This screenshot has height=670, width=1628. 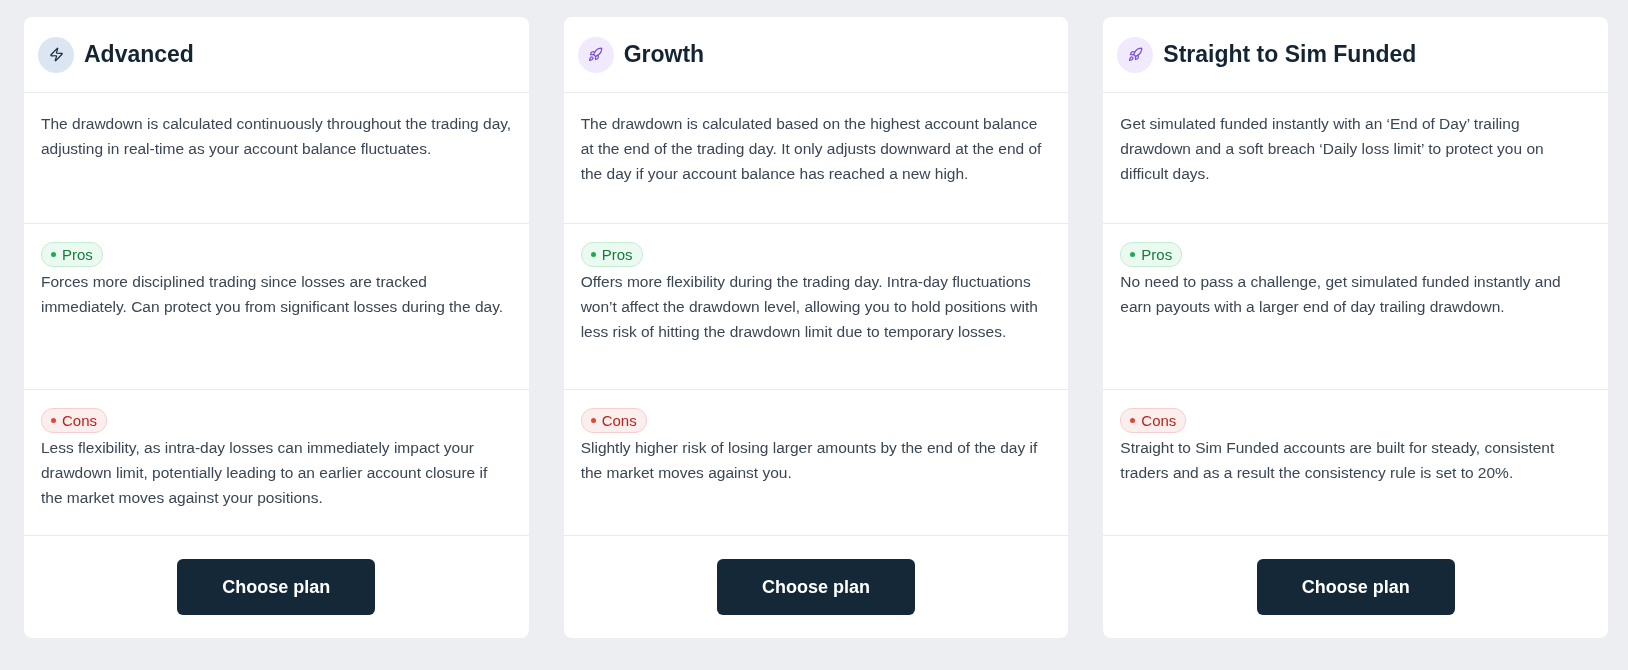 What do you see at coordinates (1341, 294) in the screenshot?
I see `pros-text: No need to pass a challenge, get simulated funded instantly and earn payouts with a larger end of day trailing drawdown.` at bounding box center [1341, 294].